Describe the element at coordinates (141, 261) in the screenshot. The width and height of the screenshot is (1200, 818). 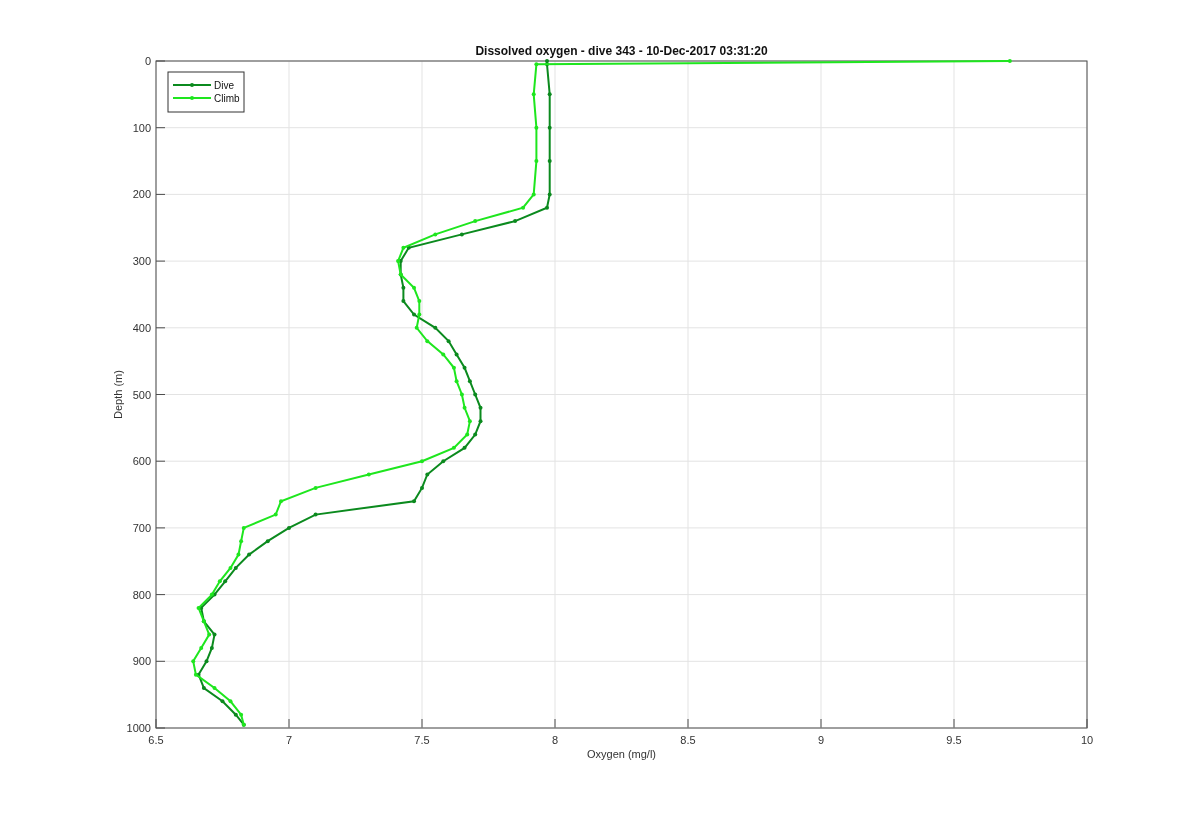
I see `tick-label: 300` at that location.